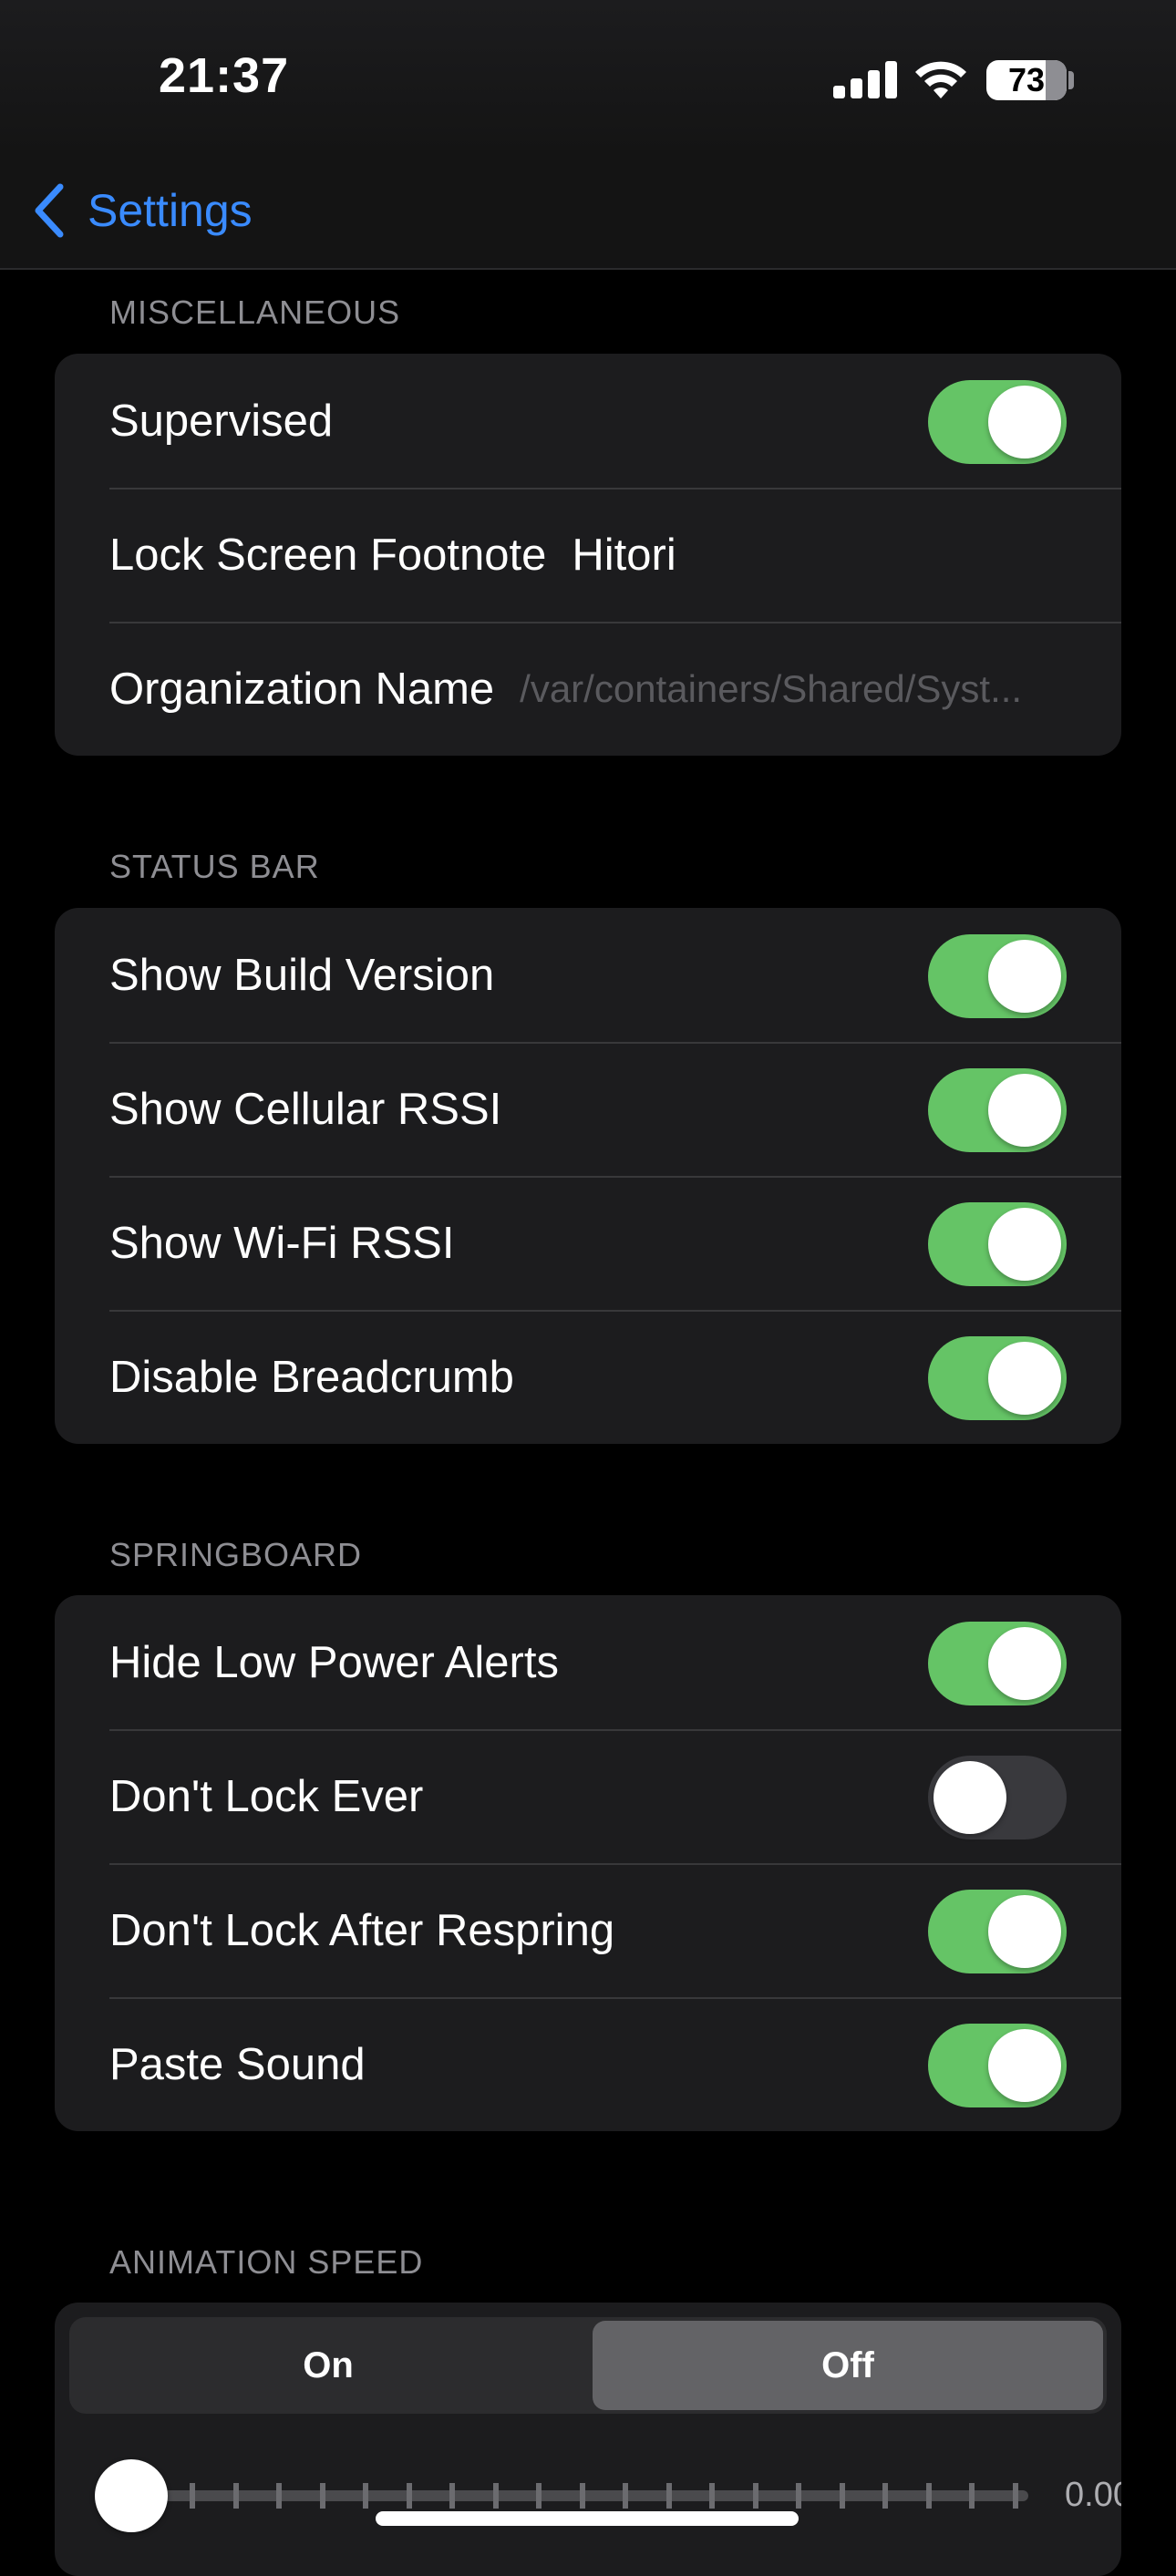  I want to click on row-label: Organization Name, so click(302, 689).